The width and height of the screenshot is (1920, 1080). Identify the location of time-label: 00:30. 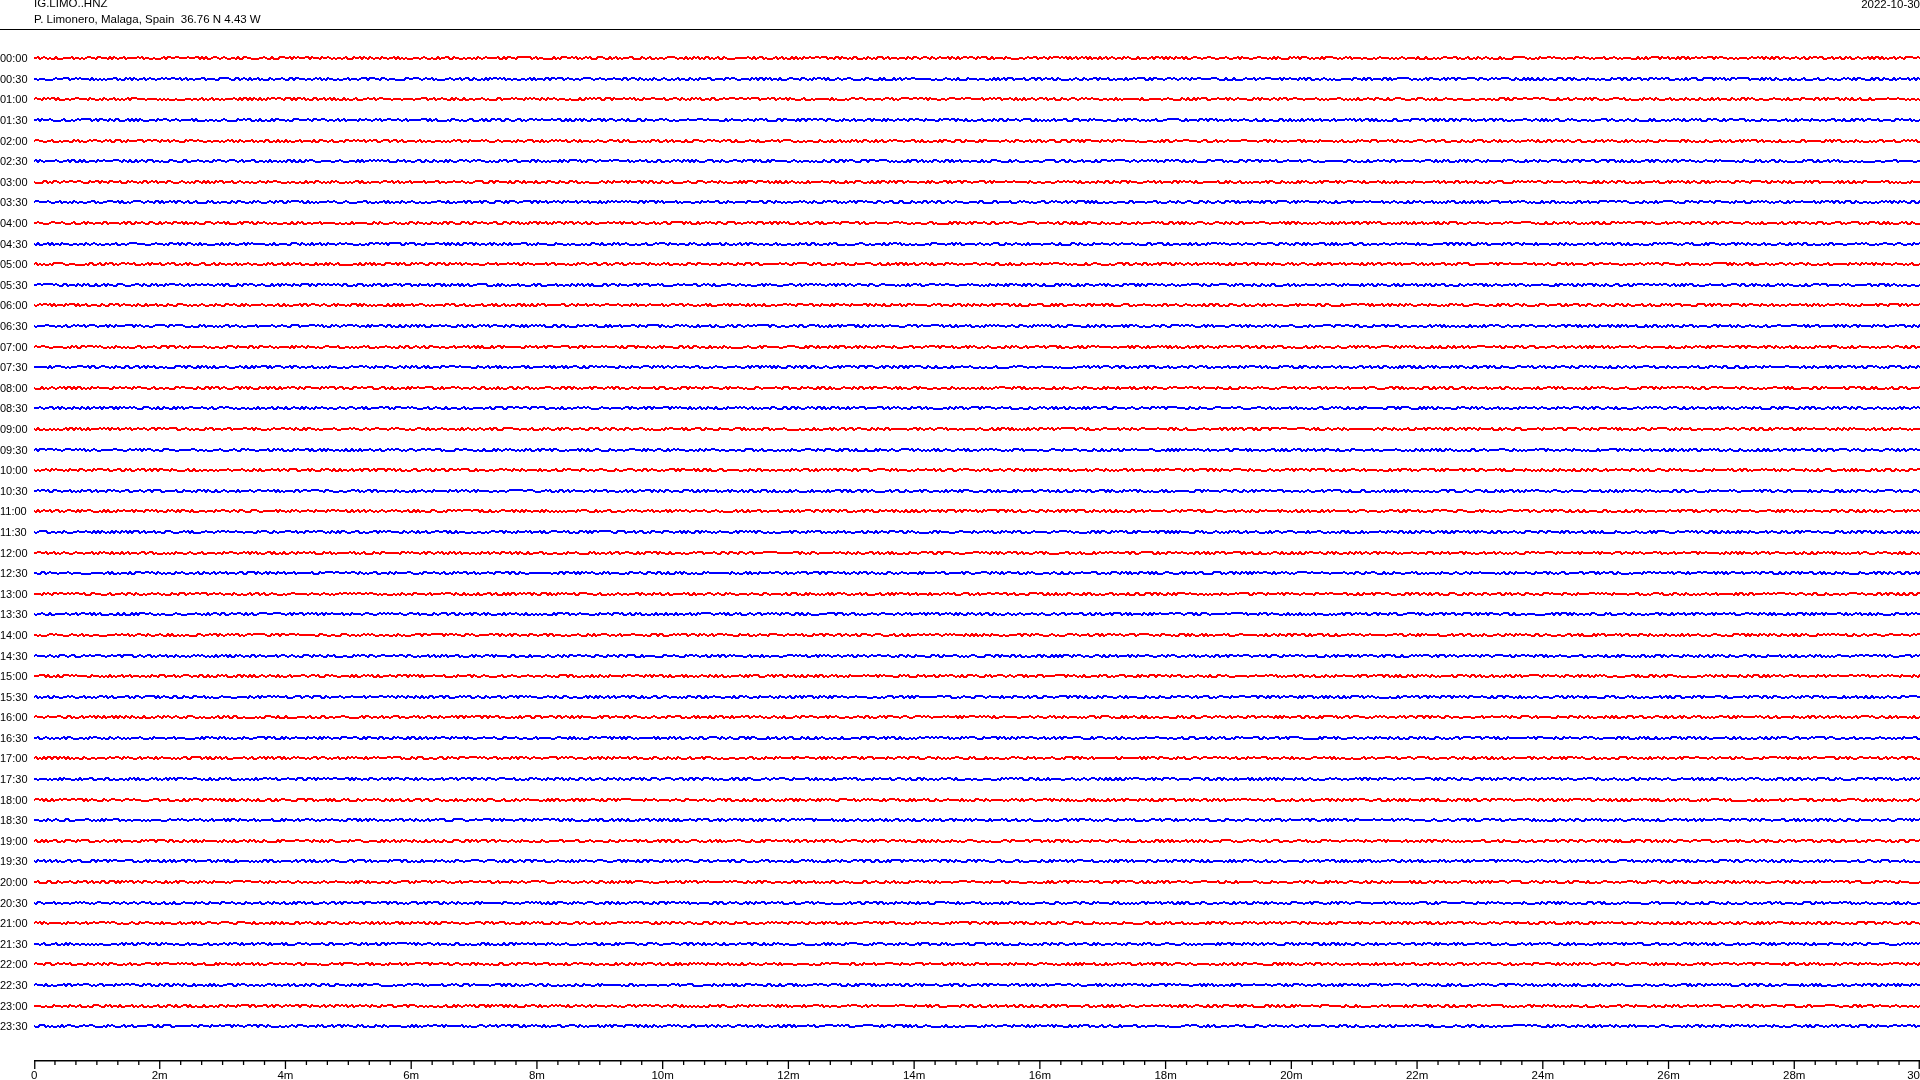
(14, 78).